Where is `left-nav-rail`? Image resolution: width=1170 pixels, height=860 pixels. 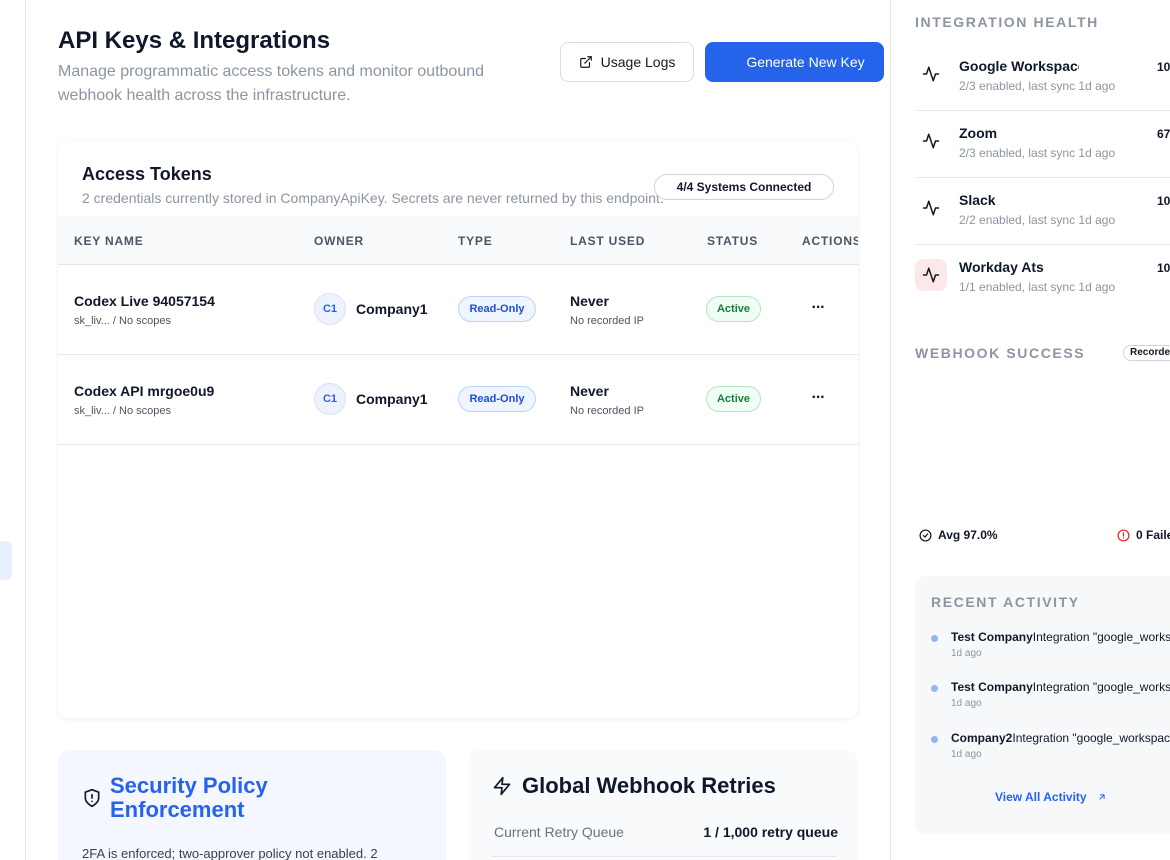
left-nav-rail is located at coordinates (13, 430).